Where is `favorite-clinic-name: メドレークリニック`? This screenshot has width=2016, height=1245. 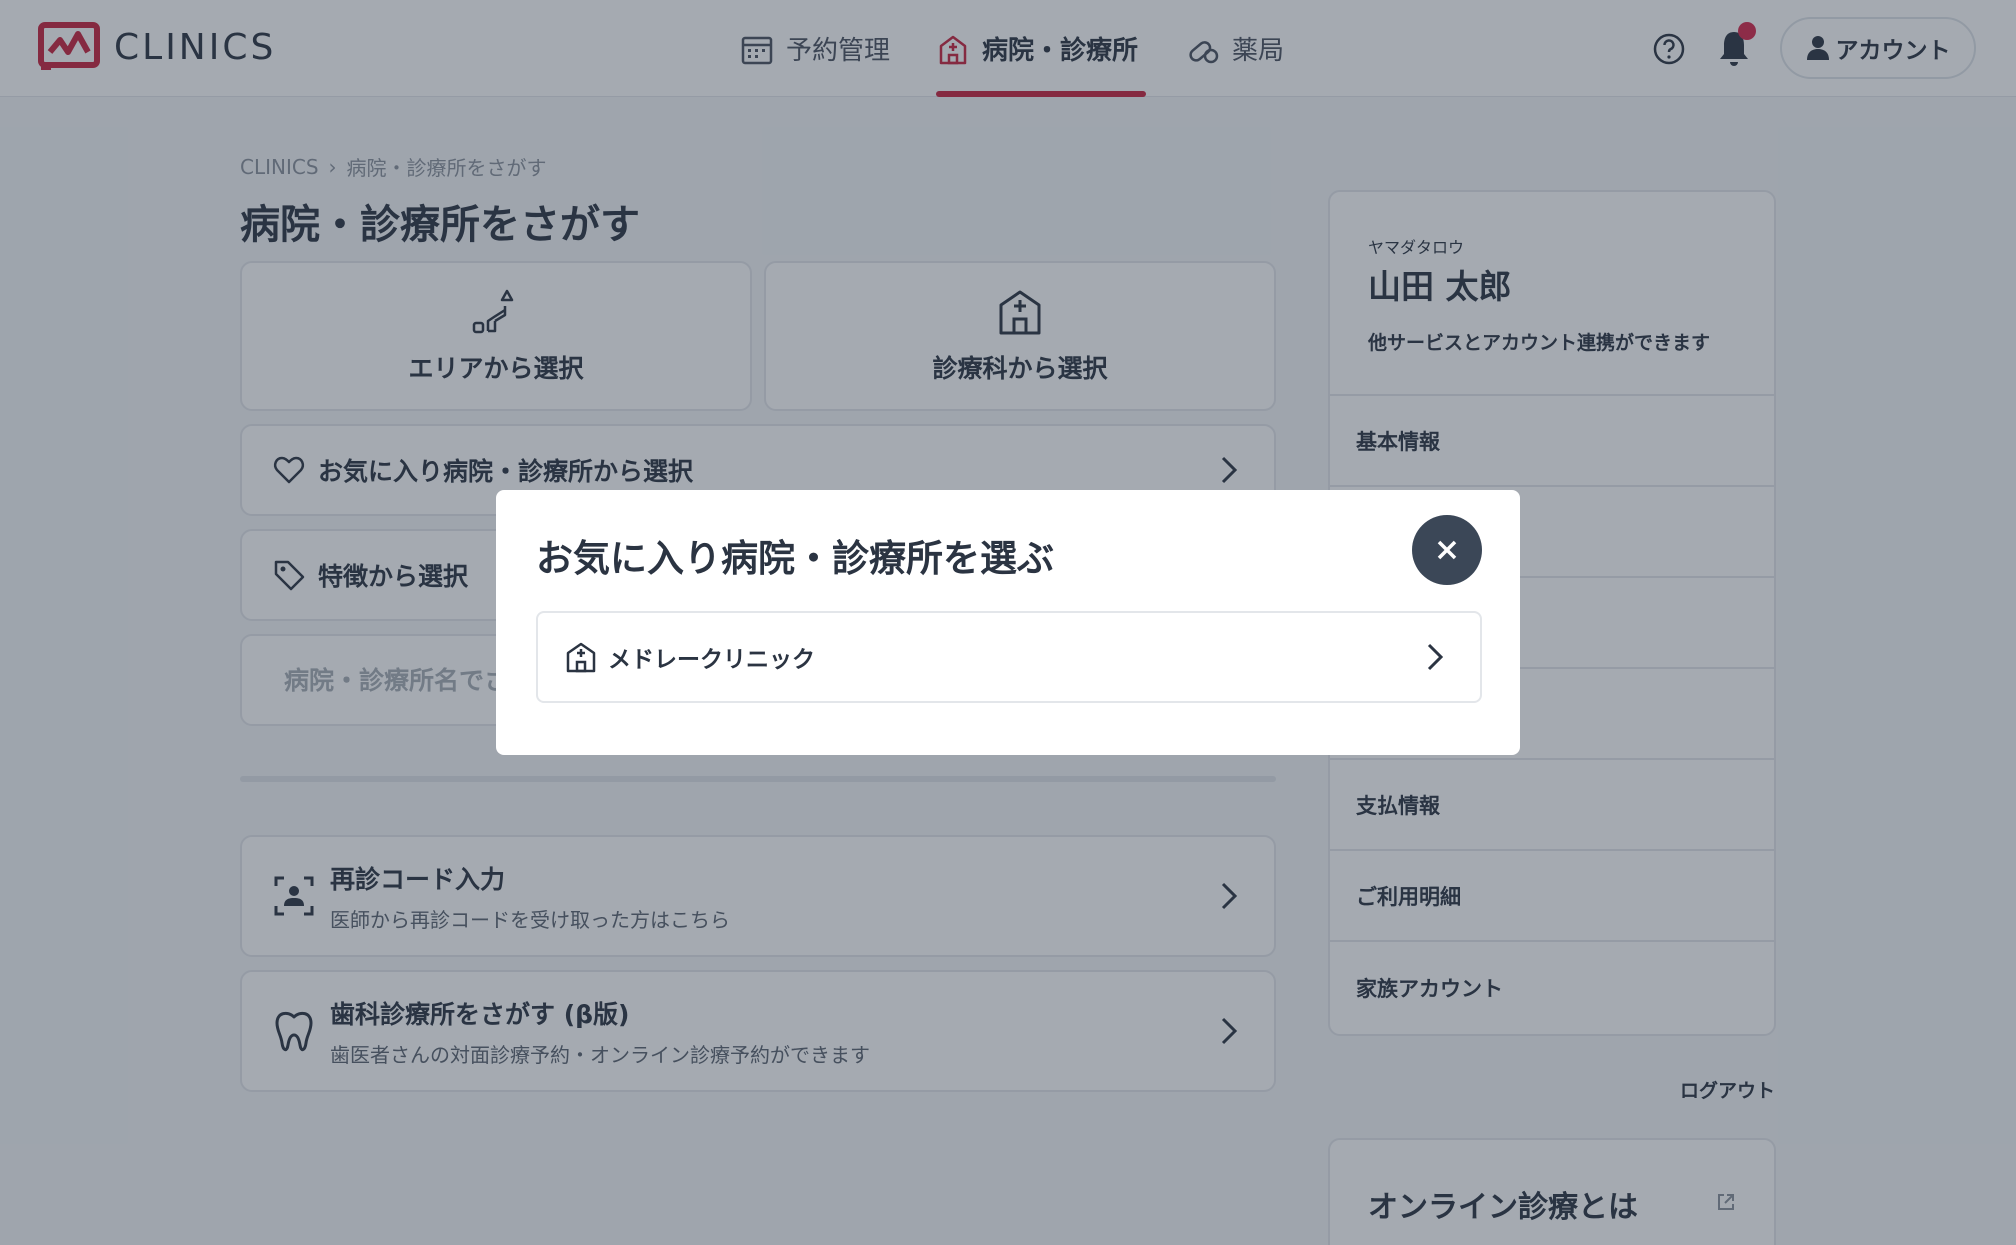
favorite-clinic-name: メドレークリニック is located at coordinates (711, 660).